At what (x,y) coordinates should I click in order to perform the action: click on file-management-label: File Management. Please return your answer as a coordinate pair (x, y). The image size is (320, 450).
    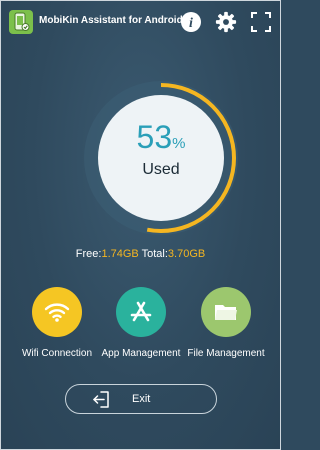
    Looking at the image, I should click on (226, 353).